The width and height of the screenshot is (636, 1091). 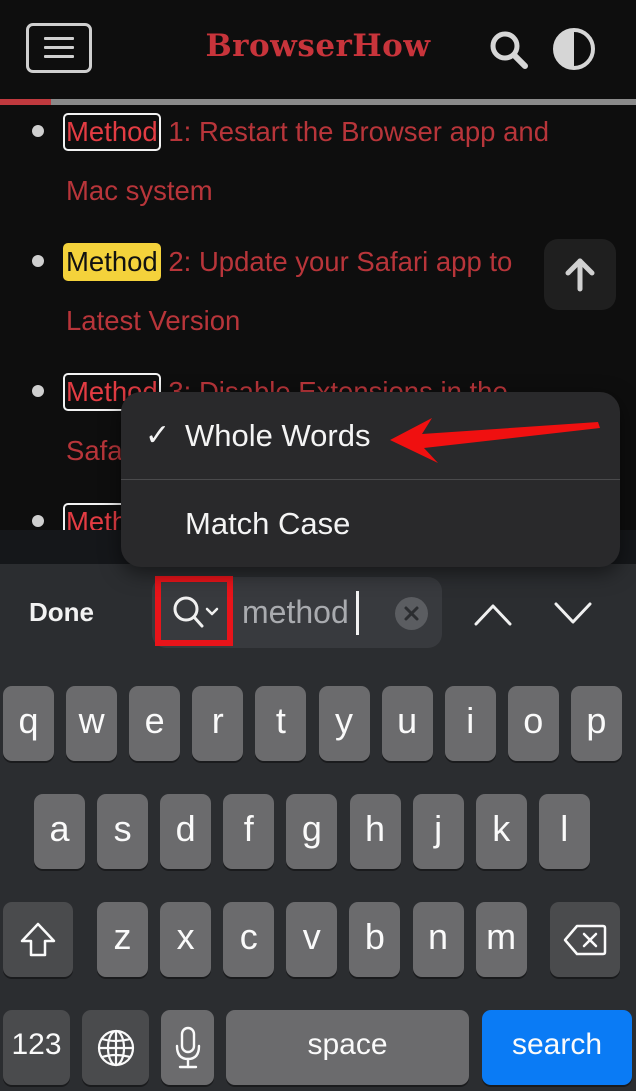 I want to click on shift-icon, so click(x=38, y=939).